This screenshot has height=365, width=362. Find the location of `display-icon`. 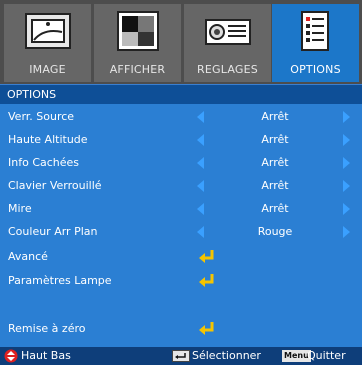

display-icon is located at coordinates (138, 31).